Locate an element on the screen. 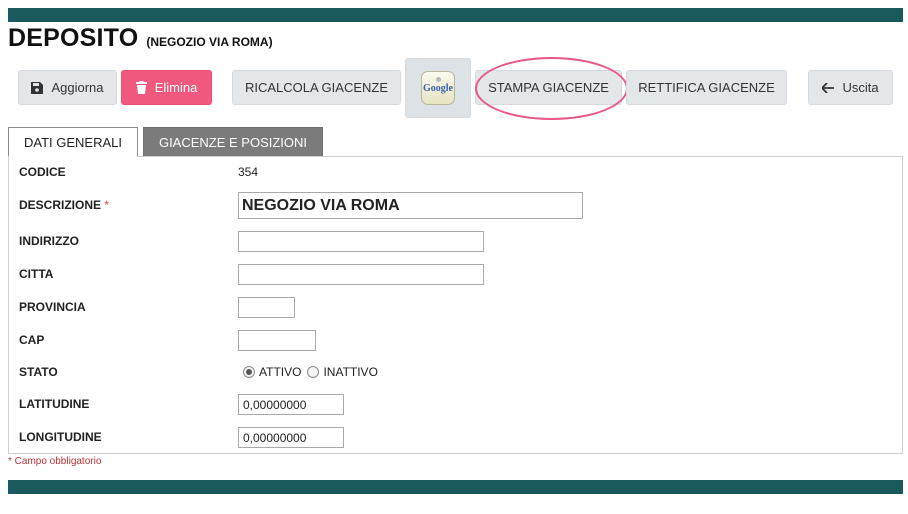  longitudine-label: LONGITUDINE is located at coordinates (60, 437).